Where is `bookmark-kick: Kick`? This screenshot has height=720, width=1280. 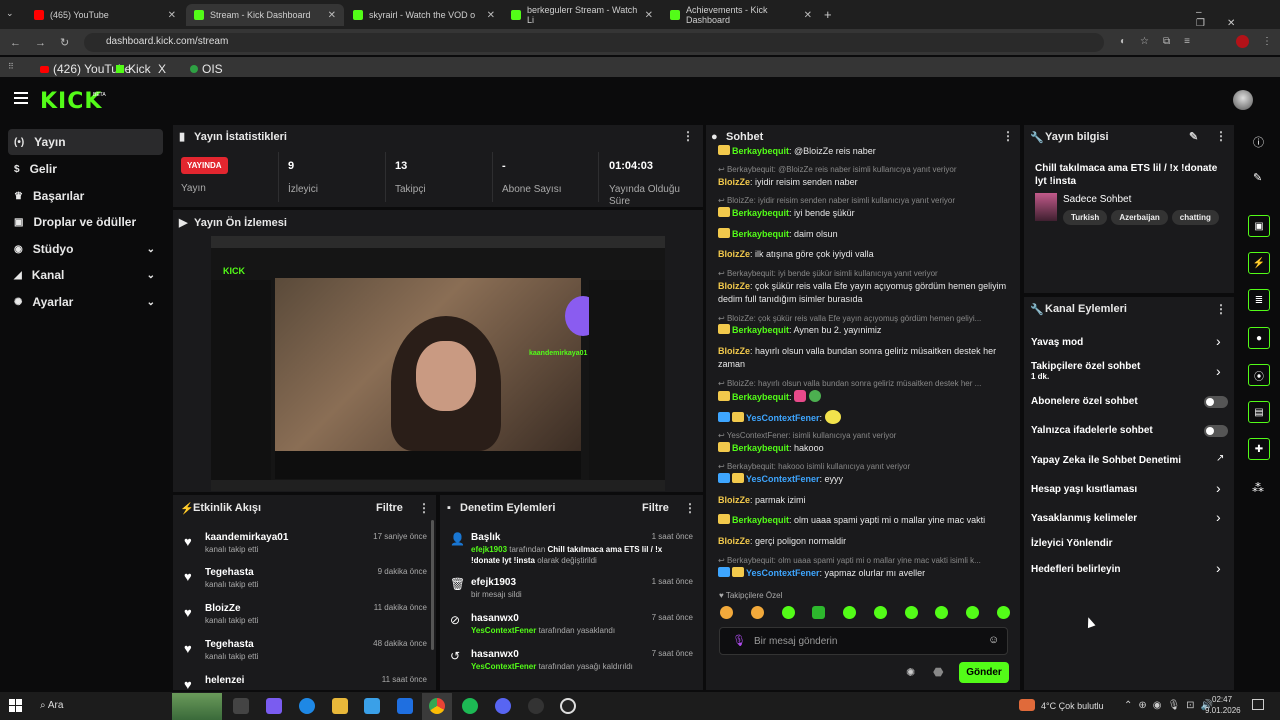 bookmark-kick: Kick is located at coordinates (133, 69).